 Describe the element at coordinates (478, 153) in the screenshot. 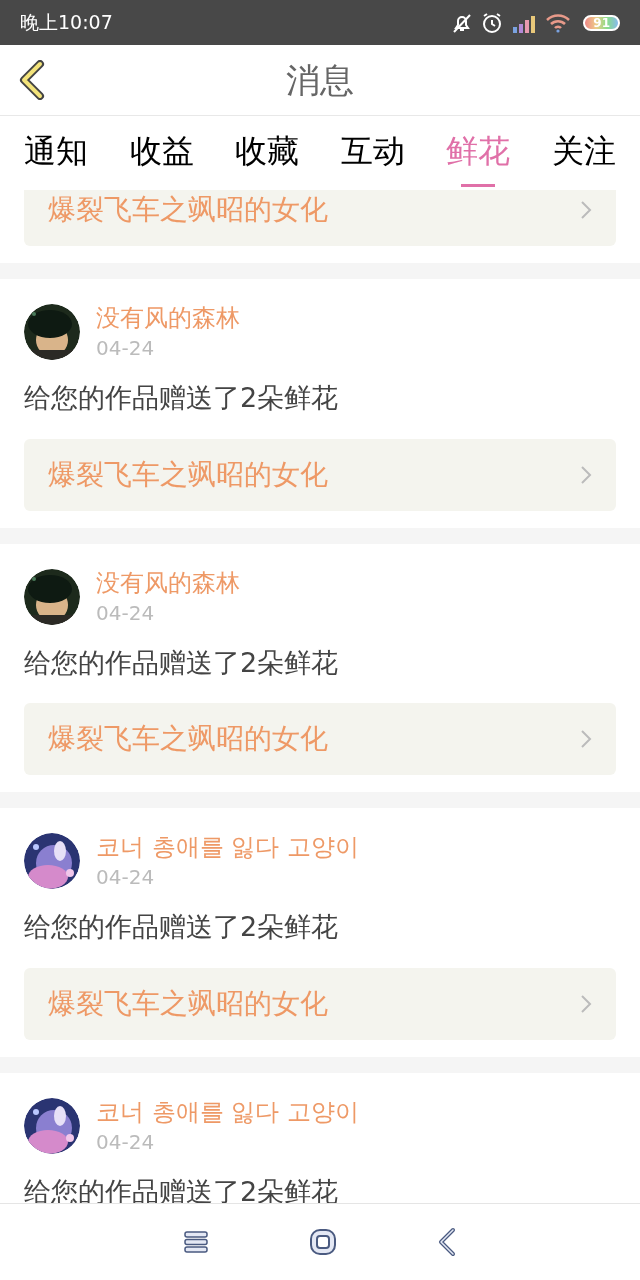

I see `tab: 鲜花` at that location.